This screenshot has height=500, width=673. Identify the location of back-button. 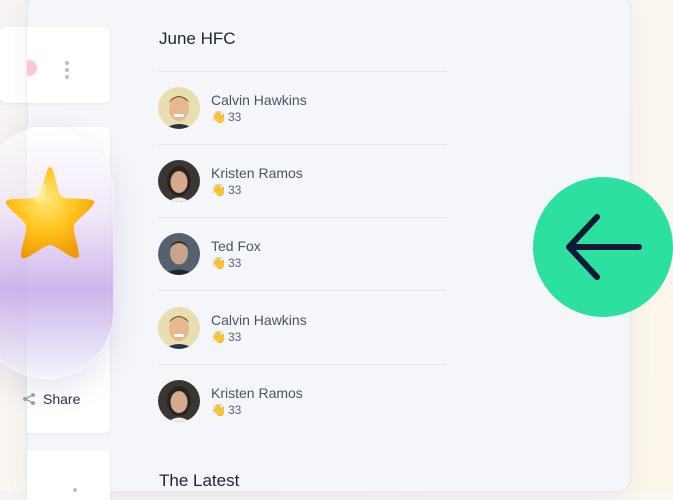
(603, 247).